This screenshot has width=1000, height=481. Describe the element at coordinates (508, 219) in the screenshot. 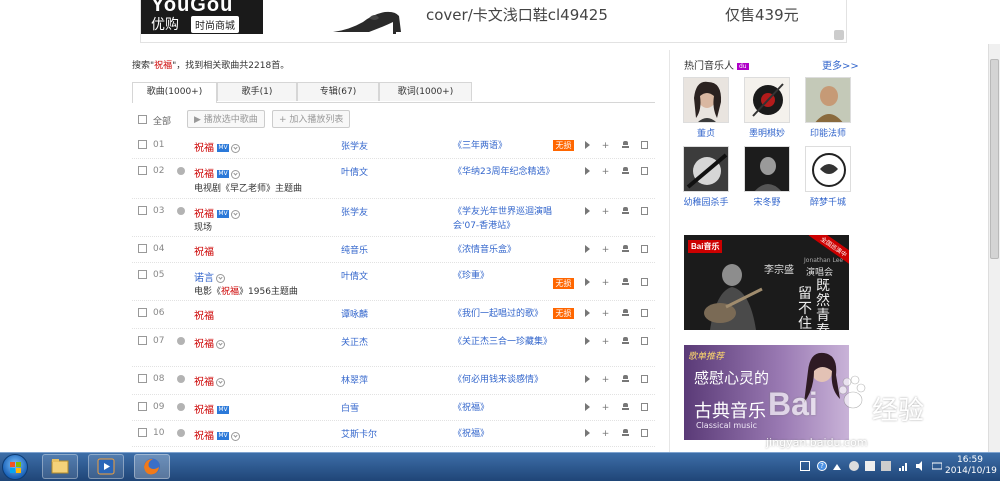

I see `album-link: 《学友光年世界巡迴演唱会'07-香港站》` at that location.